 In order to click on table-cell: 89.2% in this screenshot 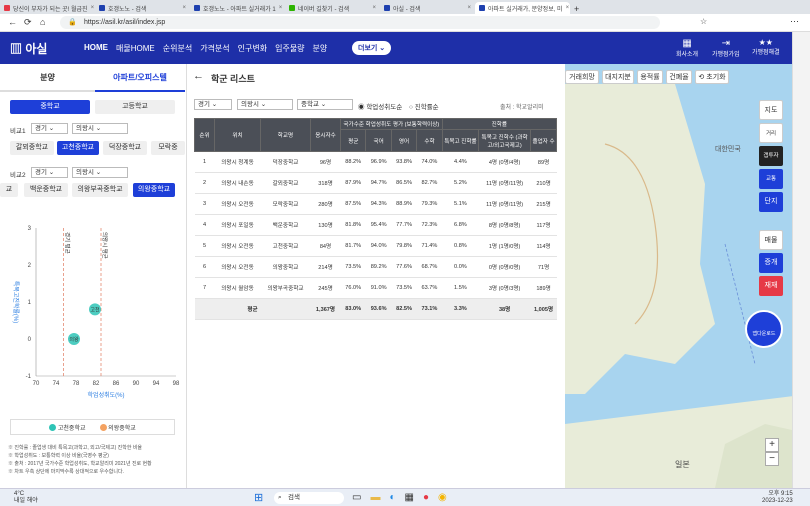, I will do `click(378, 267)`.